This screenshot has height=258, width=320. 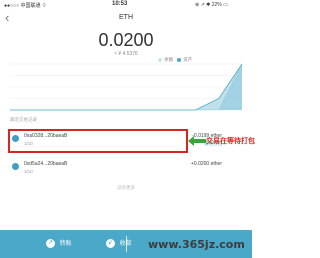 I want to click on balance-amount: 0.0200, so click(x=126, y=40).